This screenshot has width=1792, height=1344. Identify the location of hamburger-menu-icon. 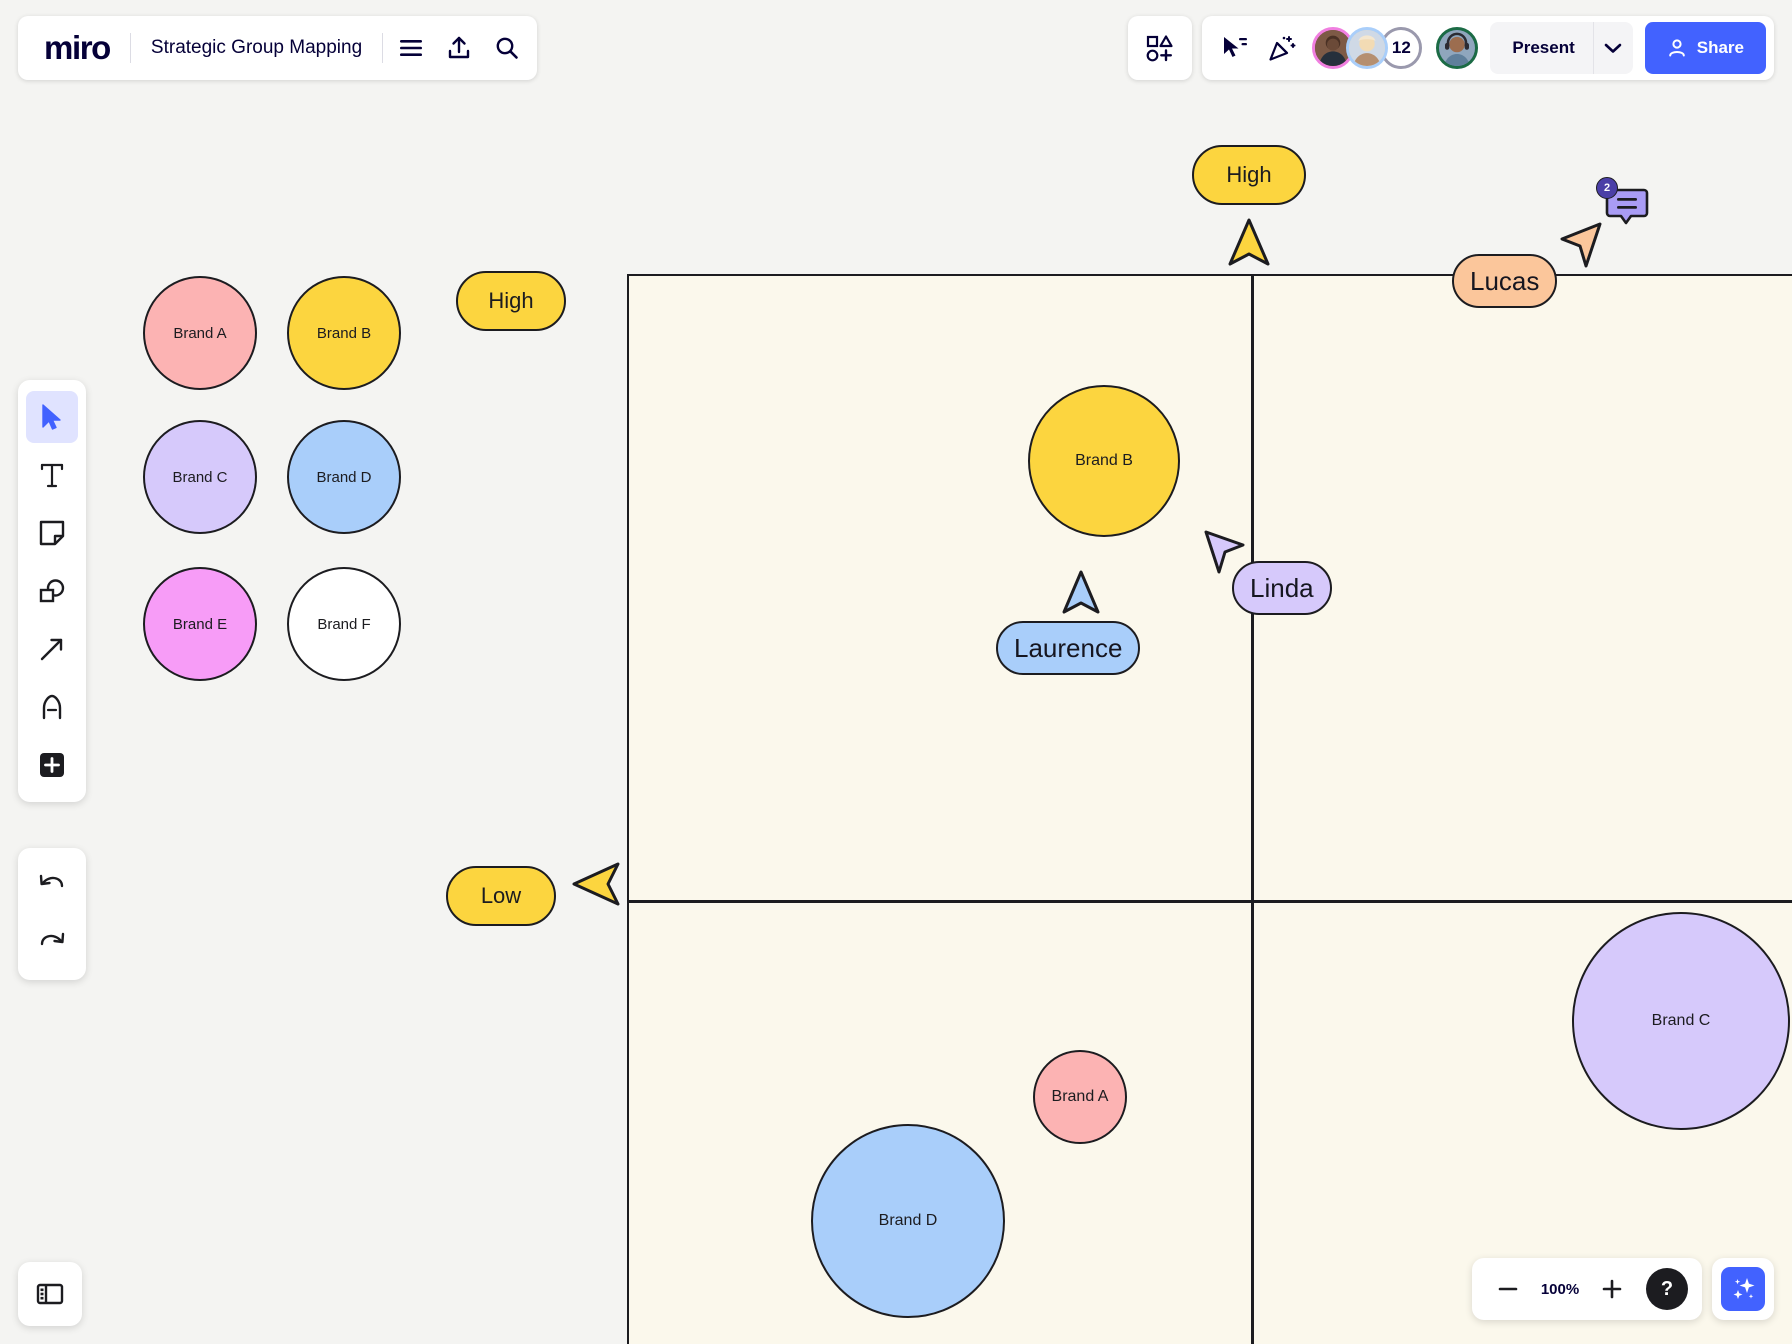
(411, 48).